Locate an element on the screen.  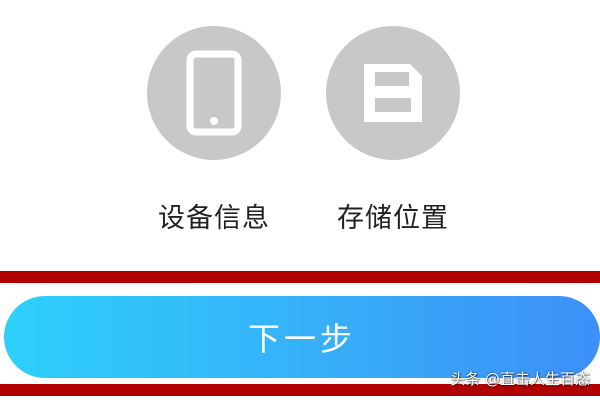
next-step-label: 下一步 is located at coordinates (301, 339).